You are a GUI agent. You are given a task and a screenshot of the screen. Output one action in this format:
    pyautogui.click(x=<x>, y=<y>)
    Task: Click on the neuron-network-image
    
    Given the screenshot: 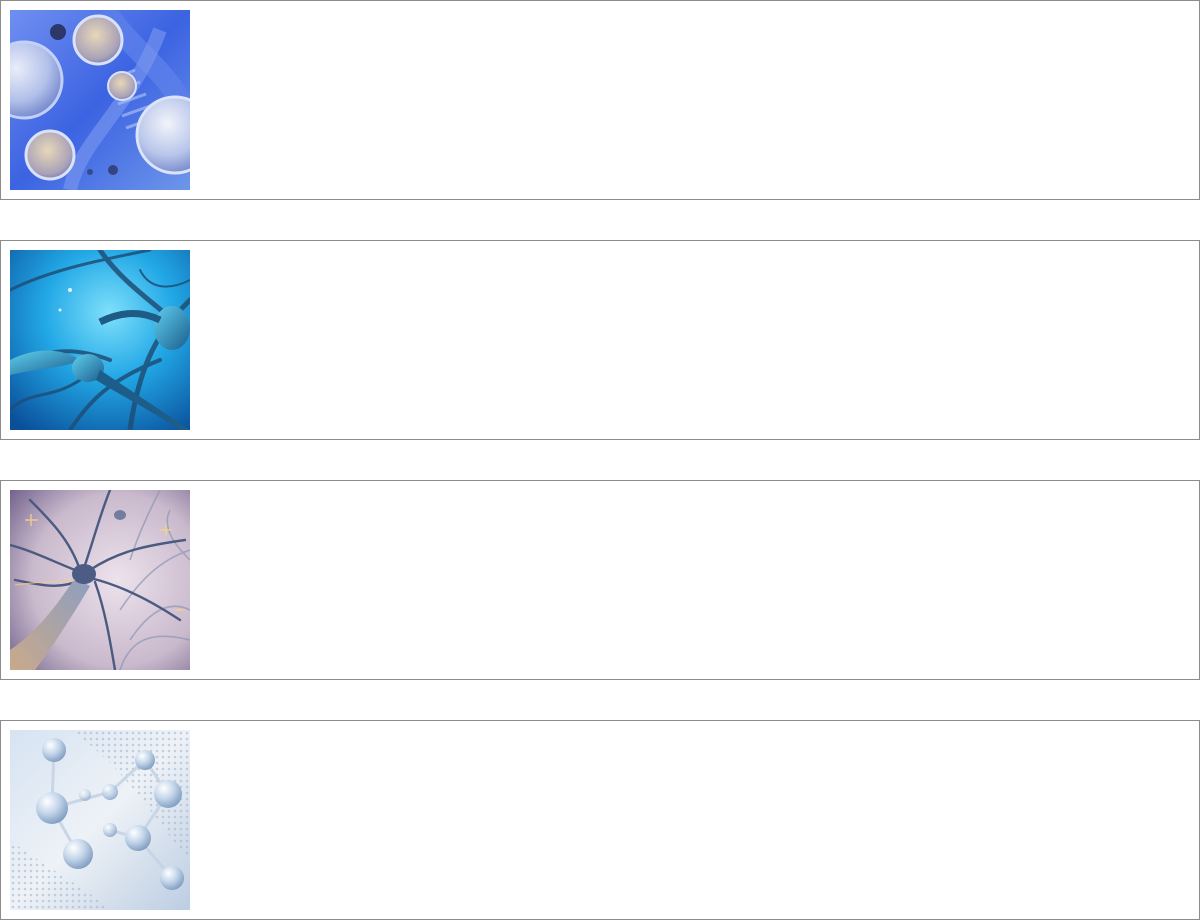 What is the action you would take?
    pyautogui.click(x=100, y=580)
    